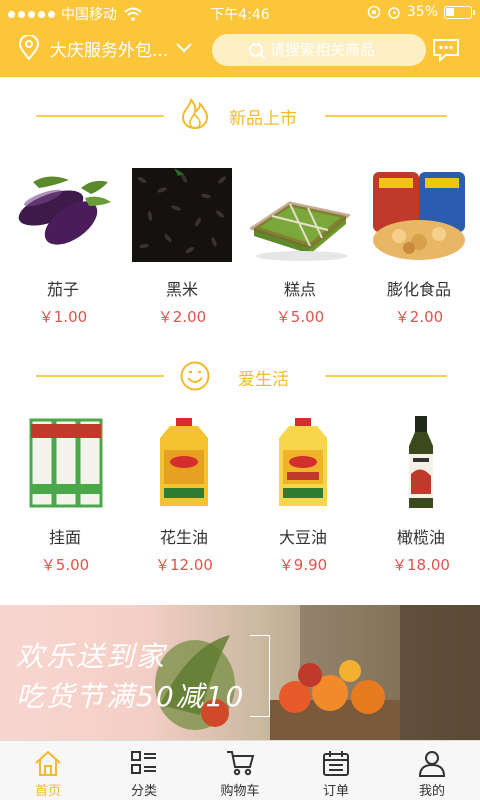 The image size is (480, 800). I want to click on banner-headline: 欢乐送到家, so click(91, 656).